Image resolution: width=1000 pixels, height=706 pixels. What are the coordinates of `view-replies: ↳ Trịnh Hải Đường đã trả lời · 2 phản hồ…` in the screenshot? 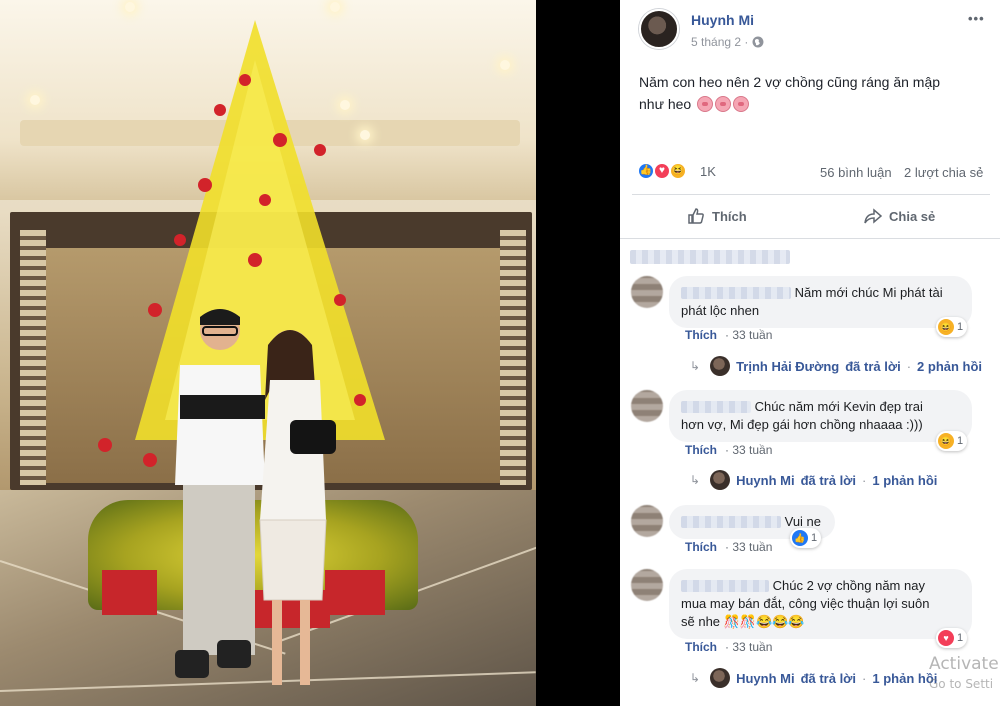 It's located at (836, 366).